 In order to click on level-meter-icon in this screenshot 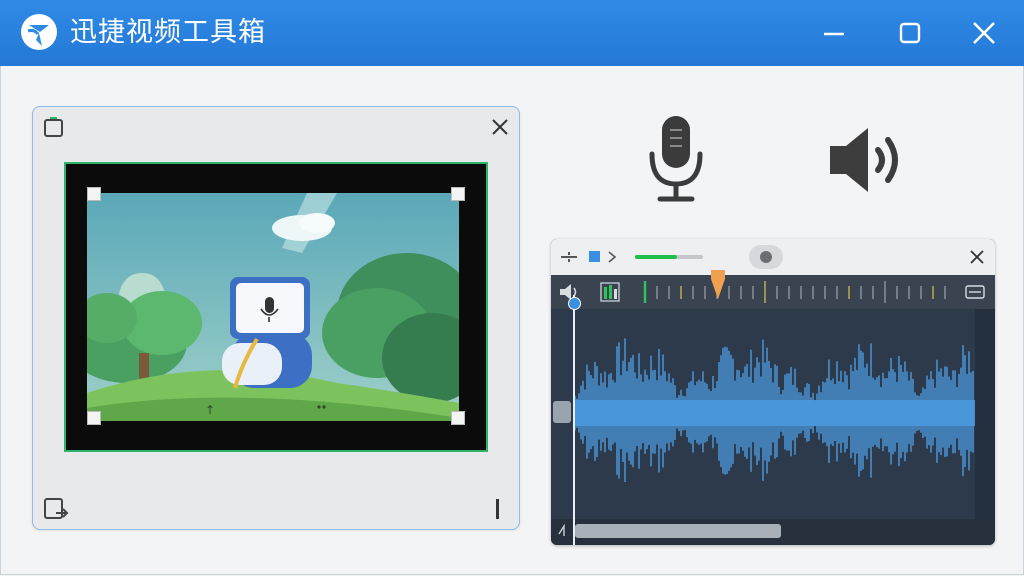, I will do `click(610, 292)`.